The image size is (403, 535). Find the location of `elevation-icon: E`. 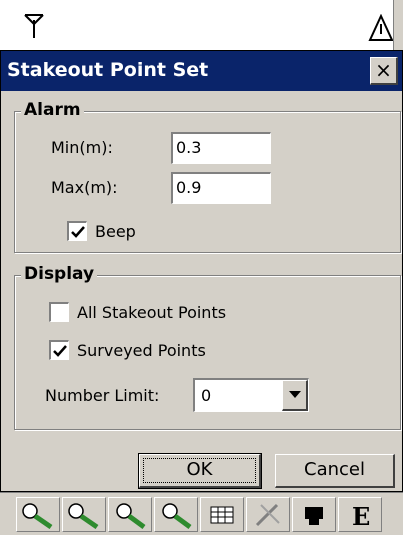

elevation-icon: E is located at coordinates (361, 515).